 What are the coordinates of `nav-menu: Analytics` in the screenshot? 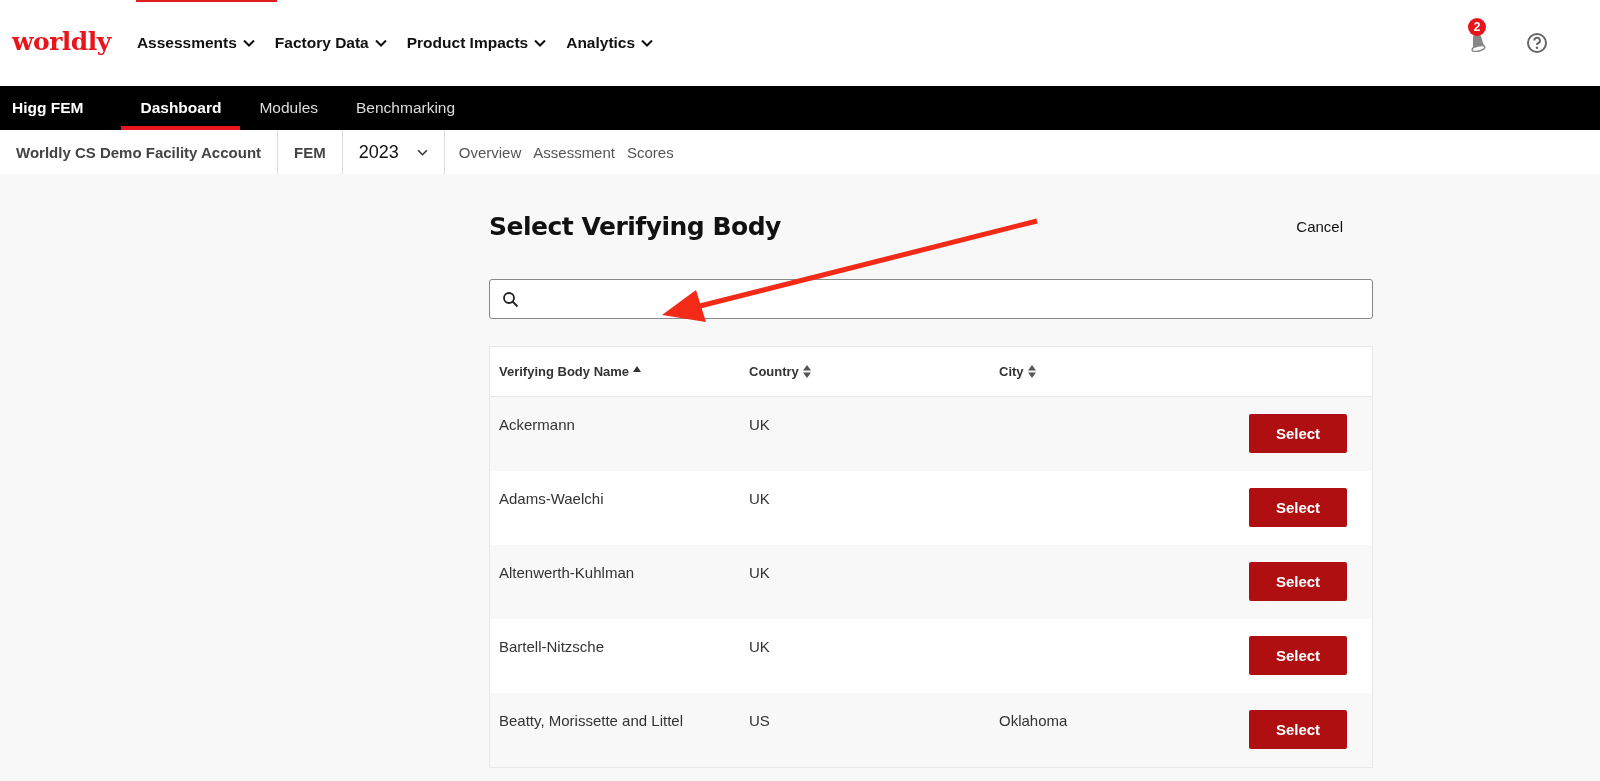 It's located at (610, 43).